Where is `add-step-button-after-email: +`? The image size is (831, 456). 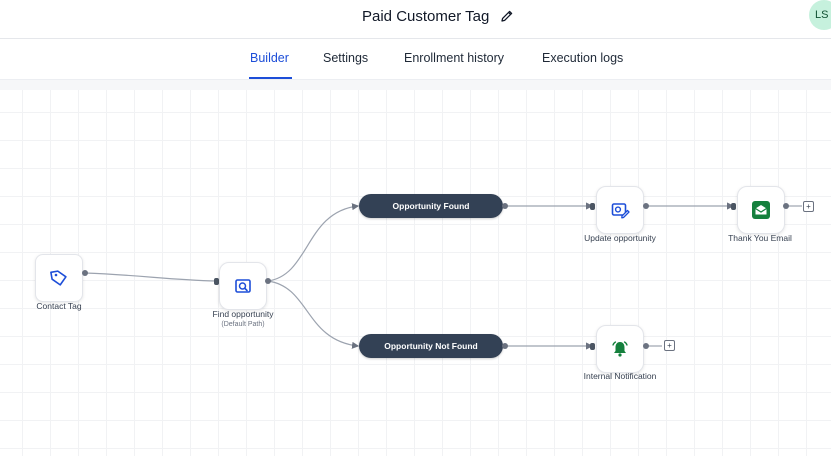
add-step-button-after-email: + is located at coordinates (808, 206).